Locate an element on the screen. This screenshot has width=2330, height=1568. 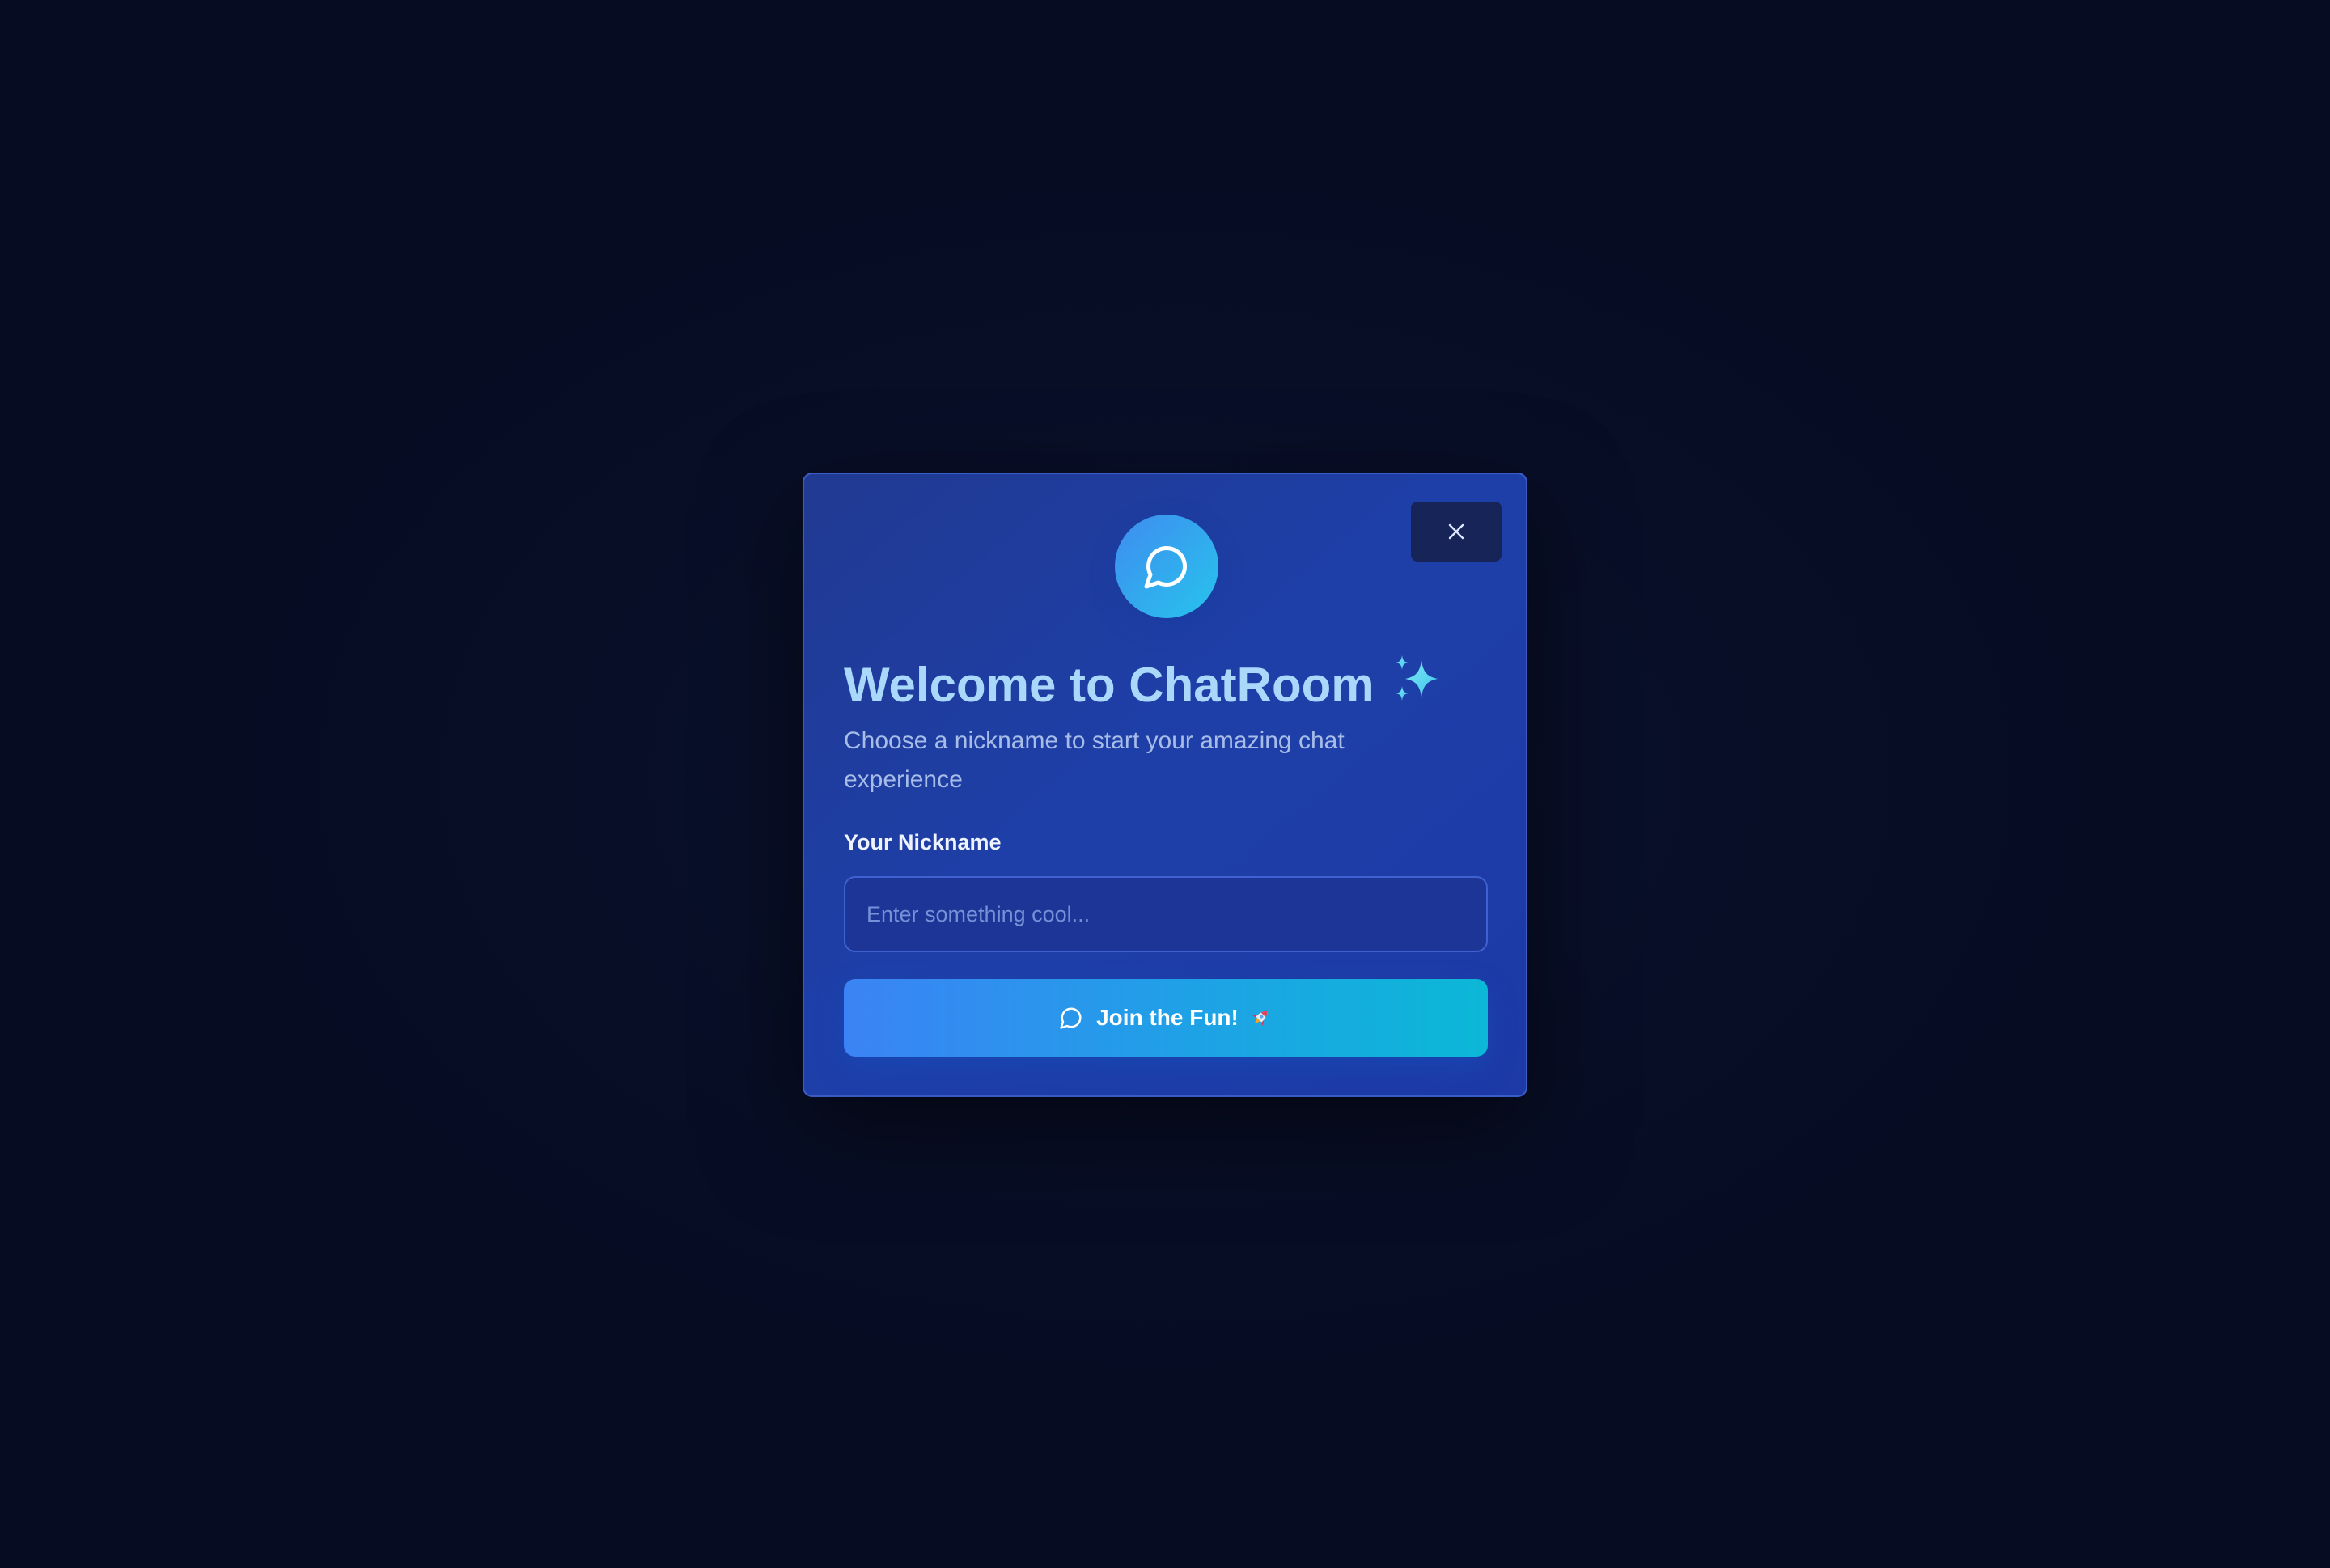
chat-logo is located at coordinates (1166, 566).